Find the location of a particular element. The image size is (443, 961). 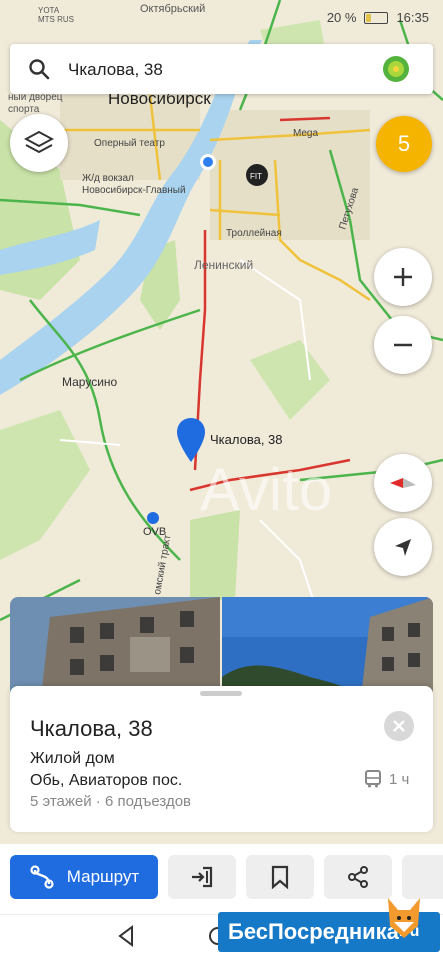

carrier-top: YOTA is located at coordinates (49, 10).